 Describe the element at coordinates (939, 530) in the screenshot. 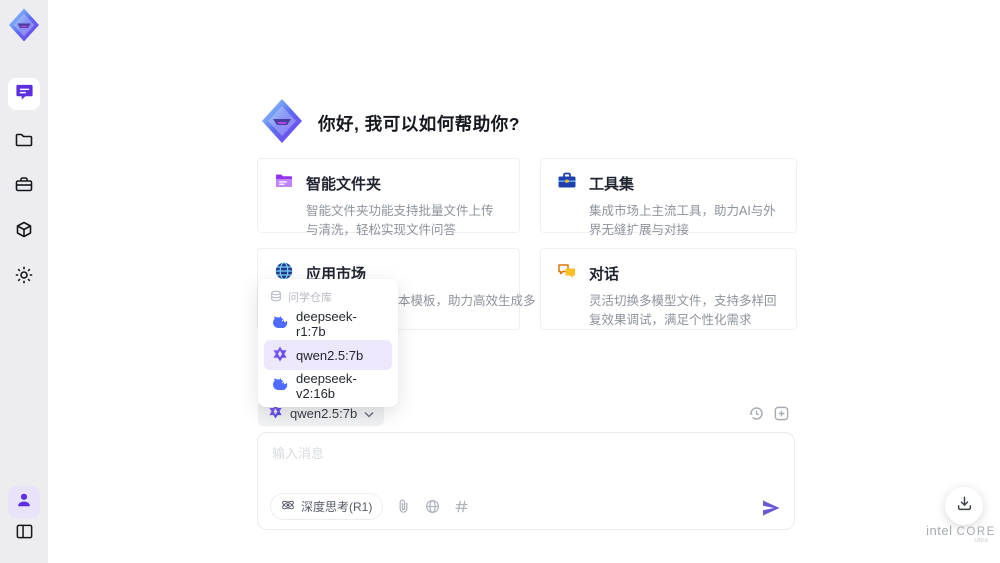

I see `intel-wordmark: intel` at that location.